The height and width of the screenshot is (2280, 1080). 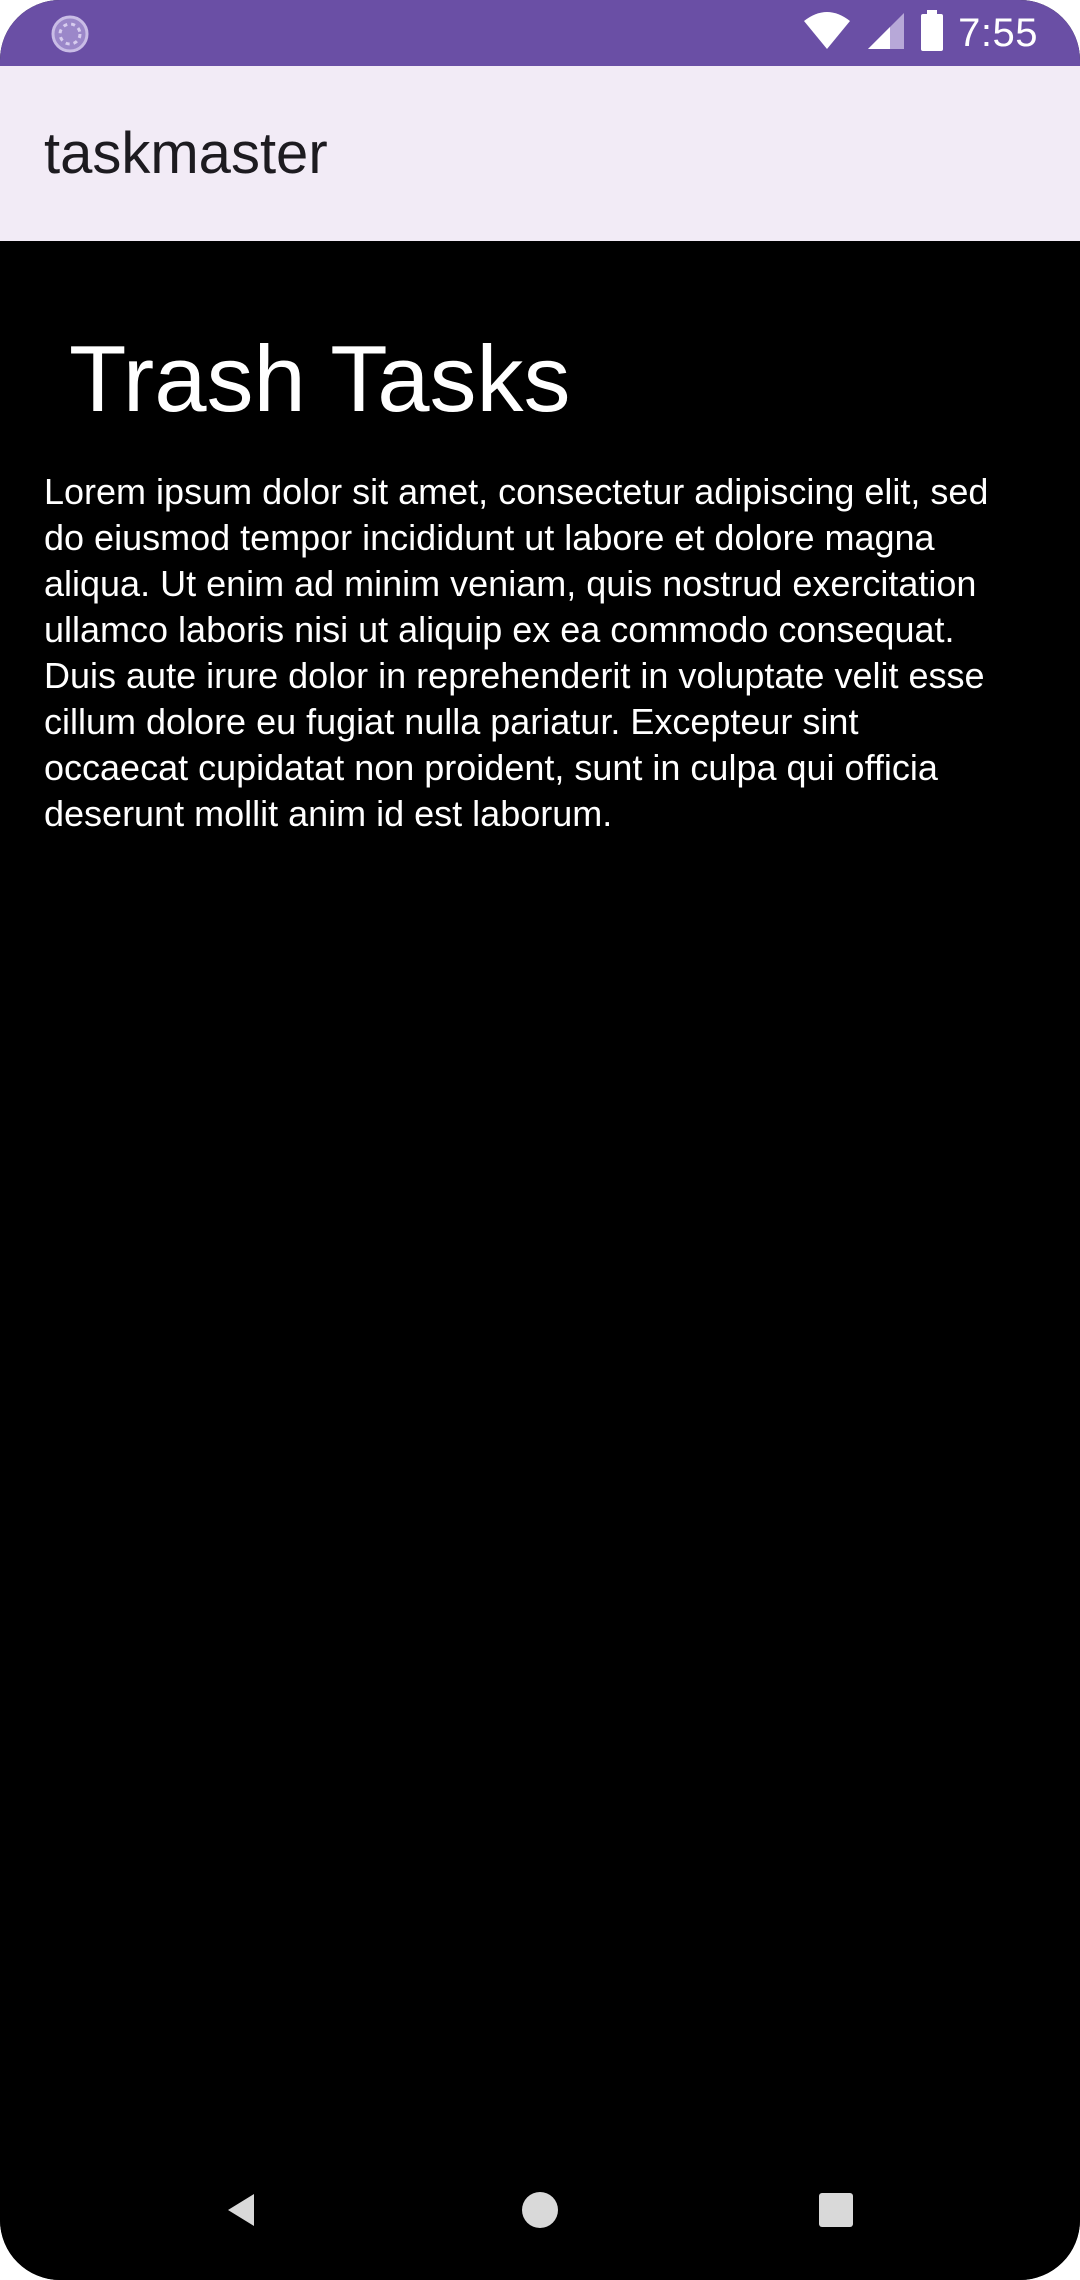 I want to click on app-title: taskmaster, so click(x=186, y=153).